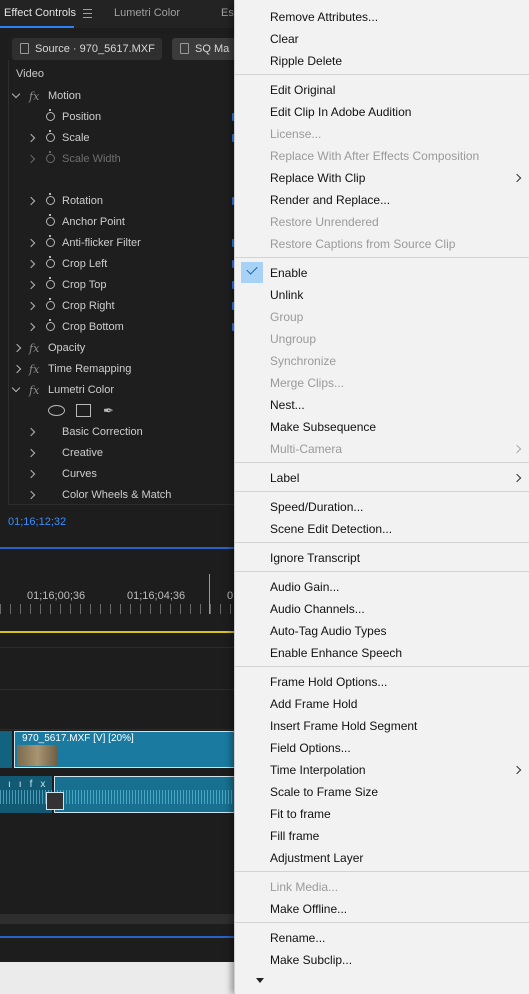  Describe the element at coordinates (382, 178) in the screenshot. I see `menu-item-replace-with-clip: Replace With Clip` at that location.